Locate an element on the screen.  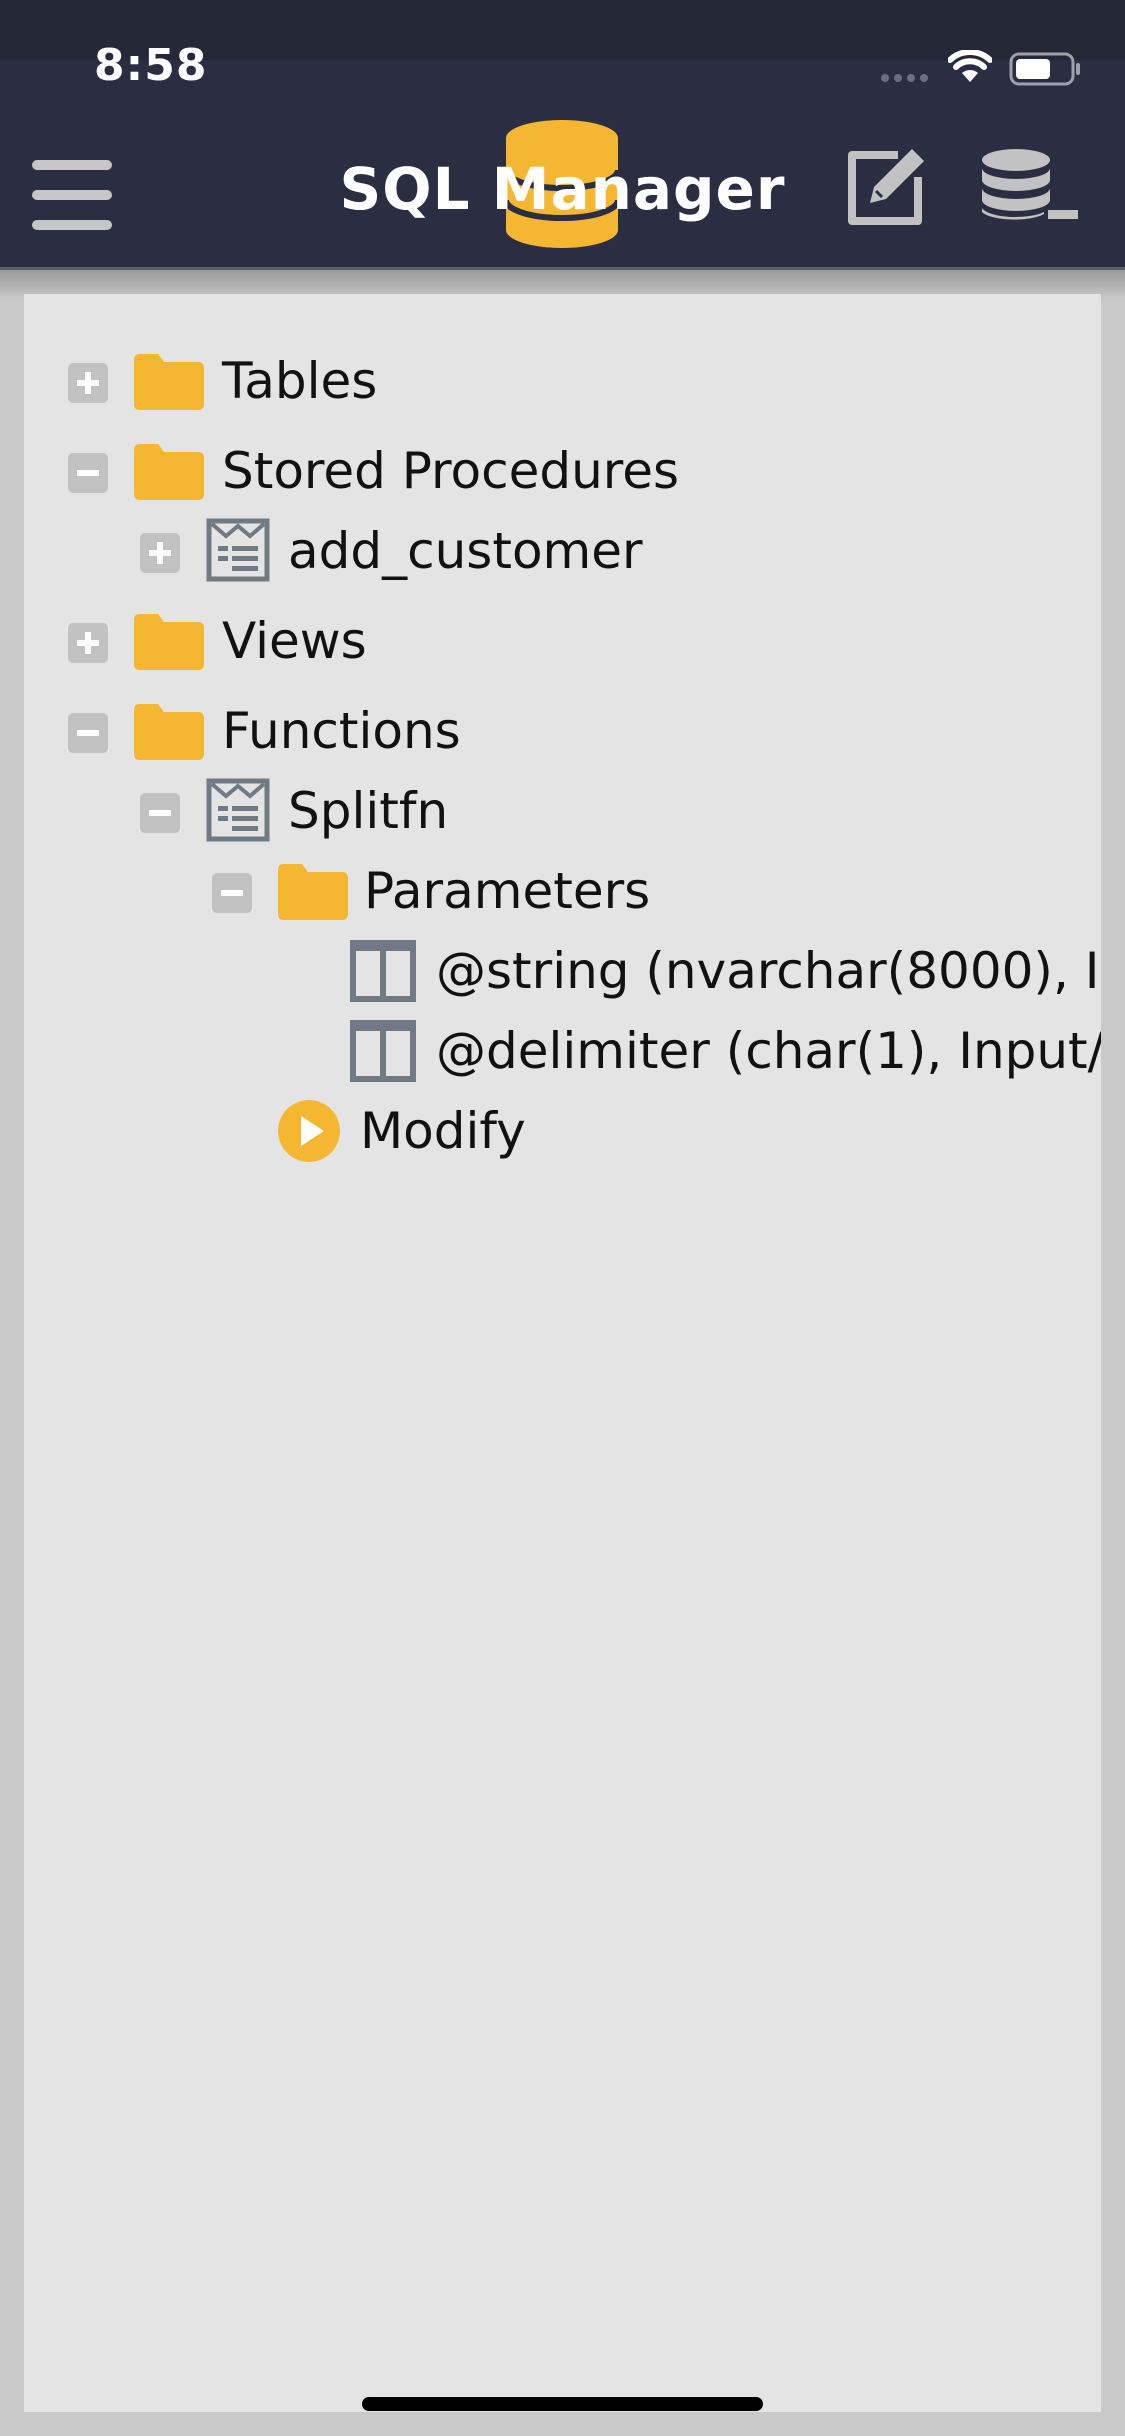
tree-item-label: Modify is located at coordinates (443, 1131).